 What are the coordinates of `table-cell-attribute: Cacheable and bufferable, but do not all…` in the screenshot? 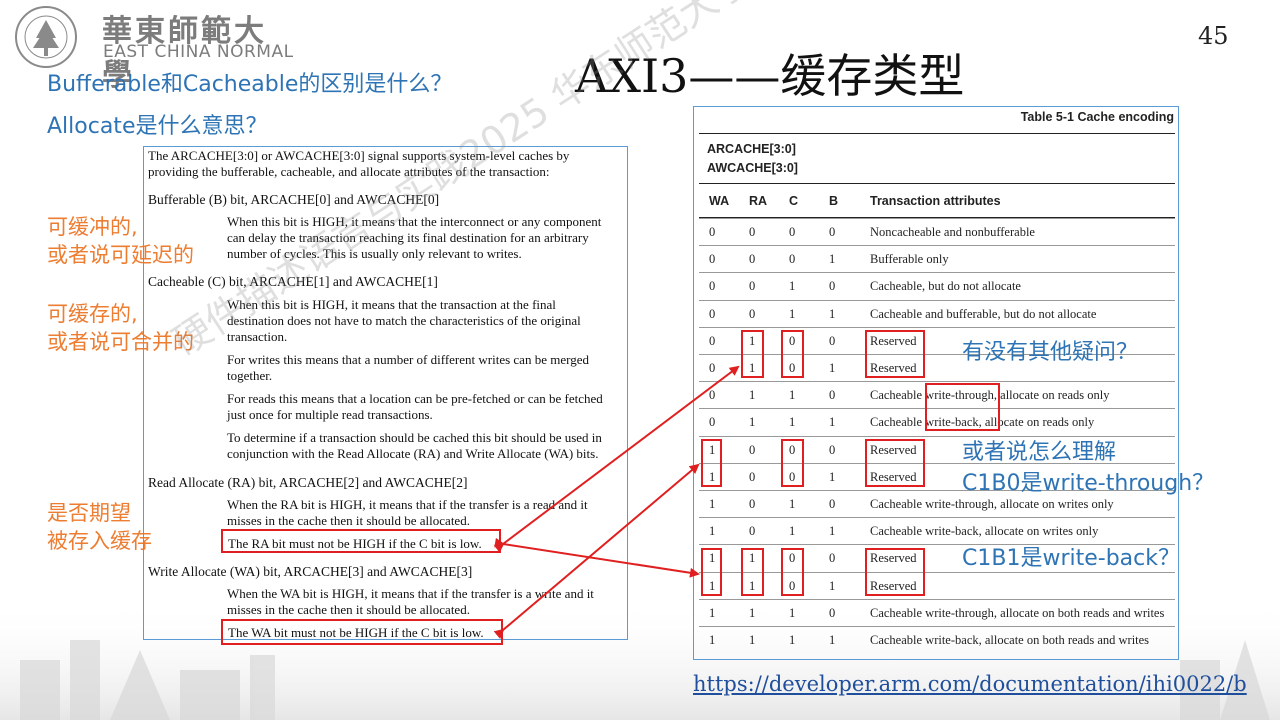 It's located at (983, 313).